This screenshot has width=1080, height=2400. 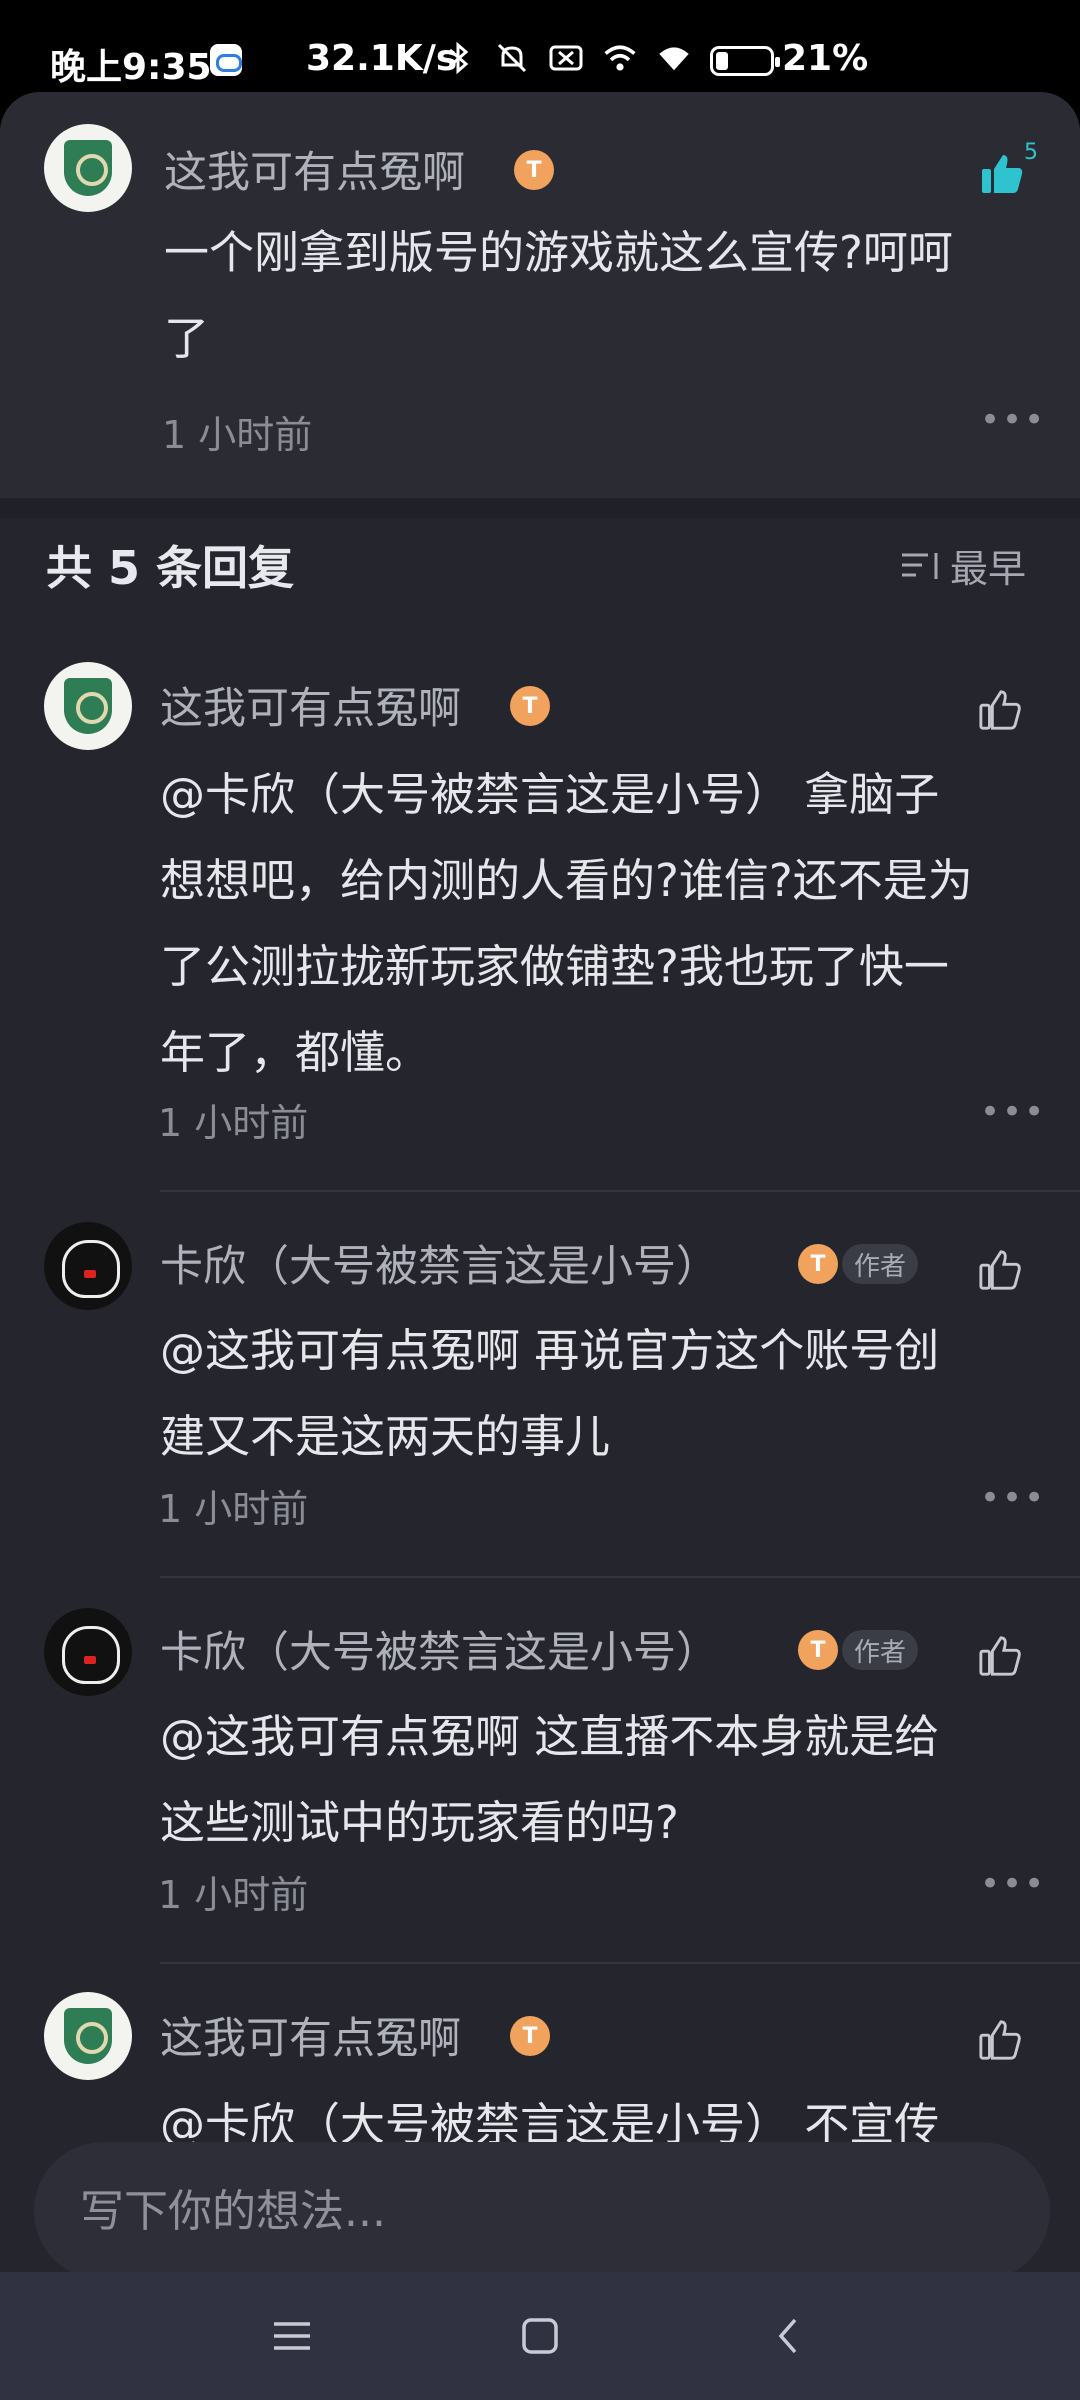 I want to click on sort-toggle: 最早, so click(x=963, y=565).